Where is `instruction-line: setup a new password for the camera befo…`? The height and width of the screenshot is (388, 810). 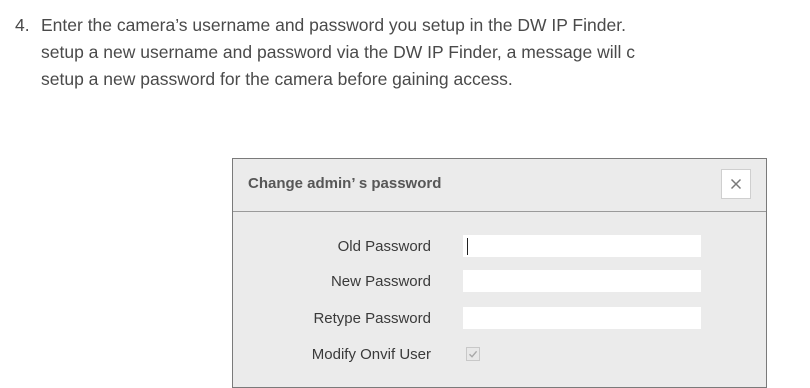
instruction-line: setup a new password for the camera befo… is located at coordinates (277, 79).